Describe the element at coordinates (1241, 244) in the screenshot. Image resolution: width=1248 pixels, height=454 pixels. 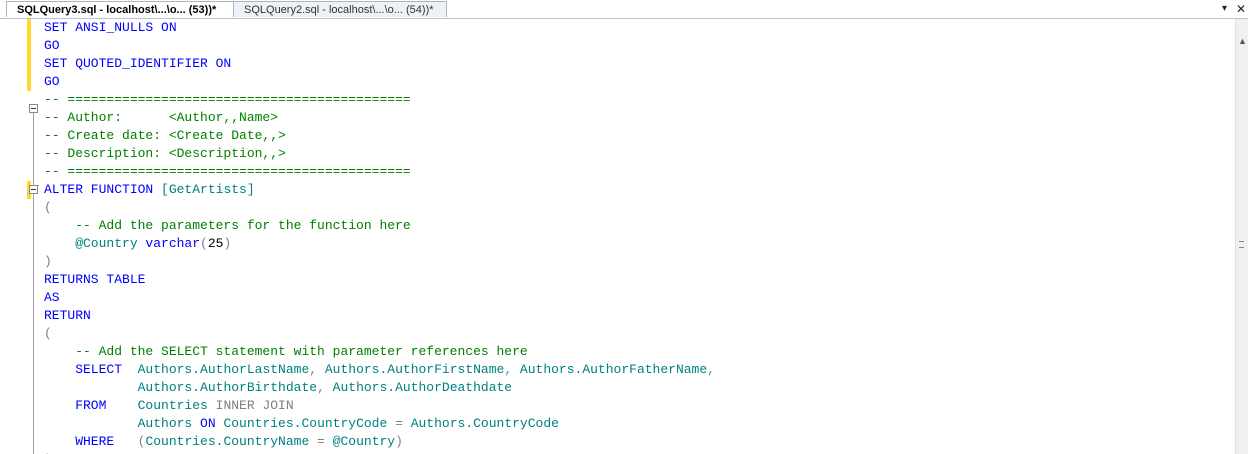
I see `scroll-grip-icon` at that location.